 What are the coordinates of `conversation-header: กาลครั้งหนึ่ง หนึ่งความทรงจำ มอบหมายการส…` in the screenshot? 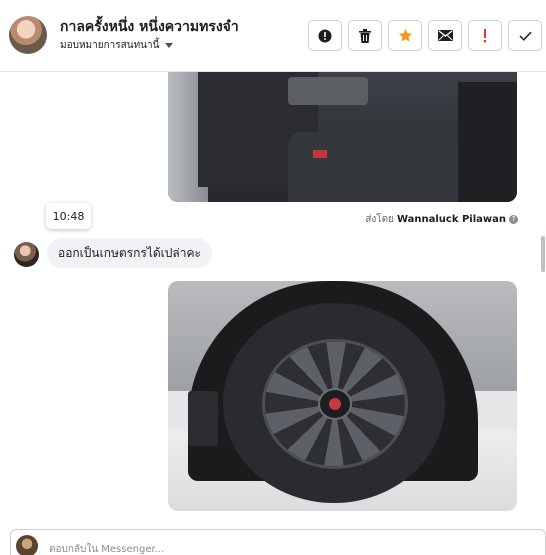 It's located at (273, 36).